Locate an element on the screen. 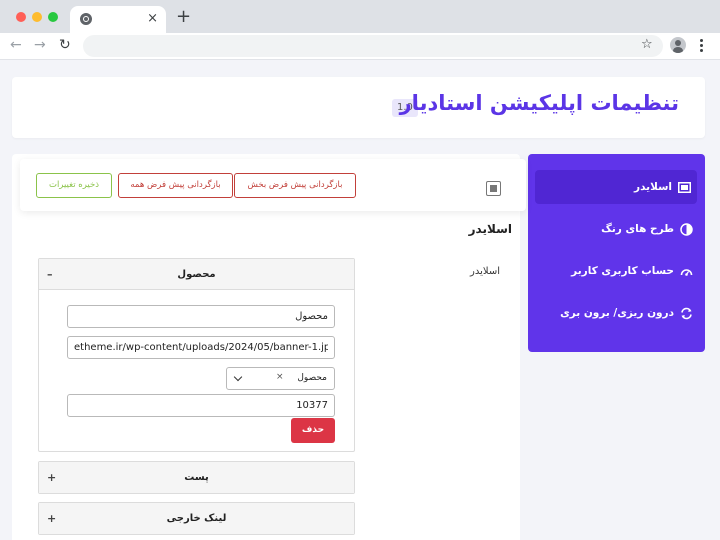 The height and width of the screenshot is (540, 720). page-title: تنظیمات اپلیکیشن استادیار is located at coordinates (539, 103).